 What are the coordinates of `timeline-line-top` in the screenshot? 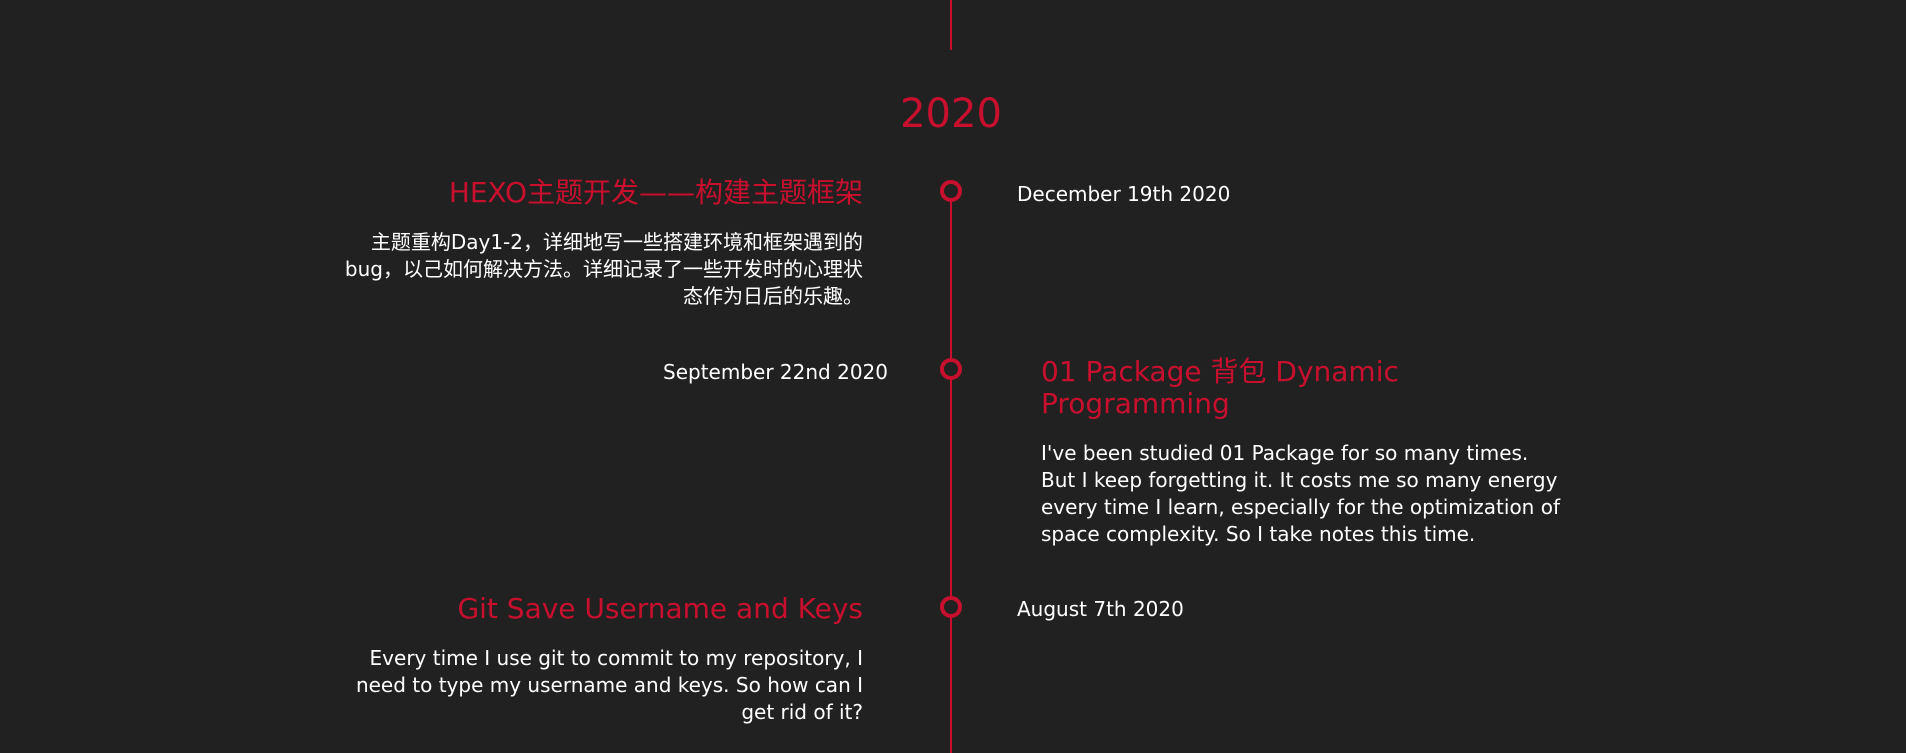 It's located at (951, 25).